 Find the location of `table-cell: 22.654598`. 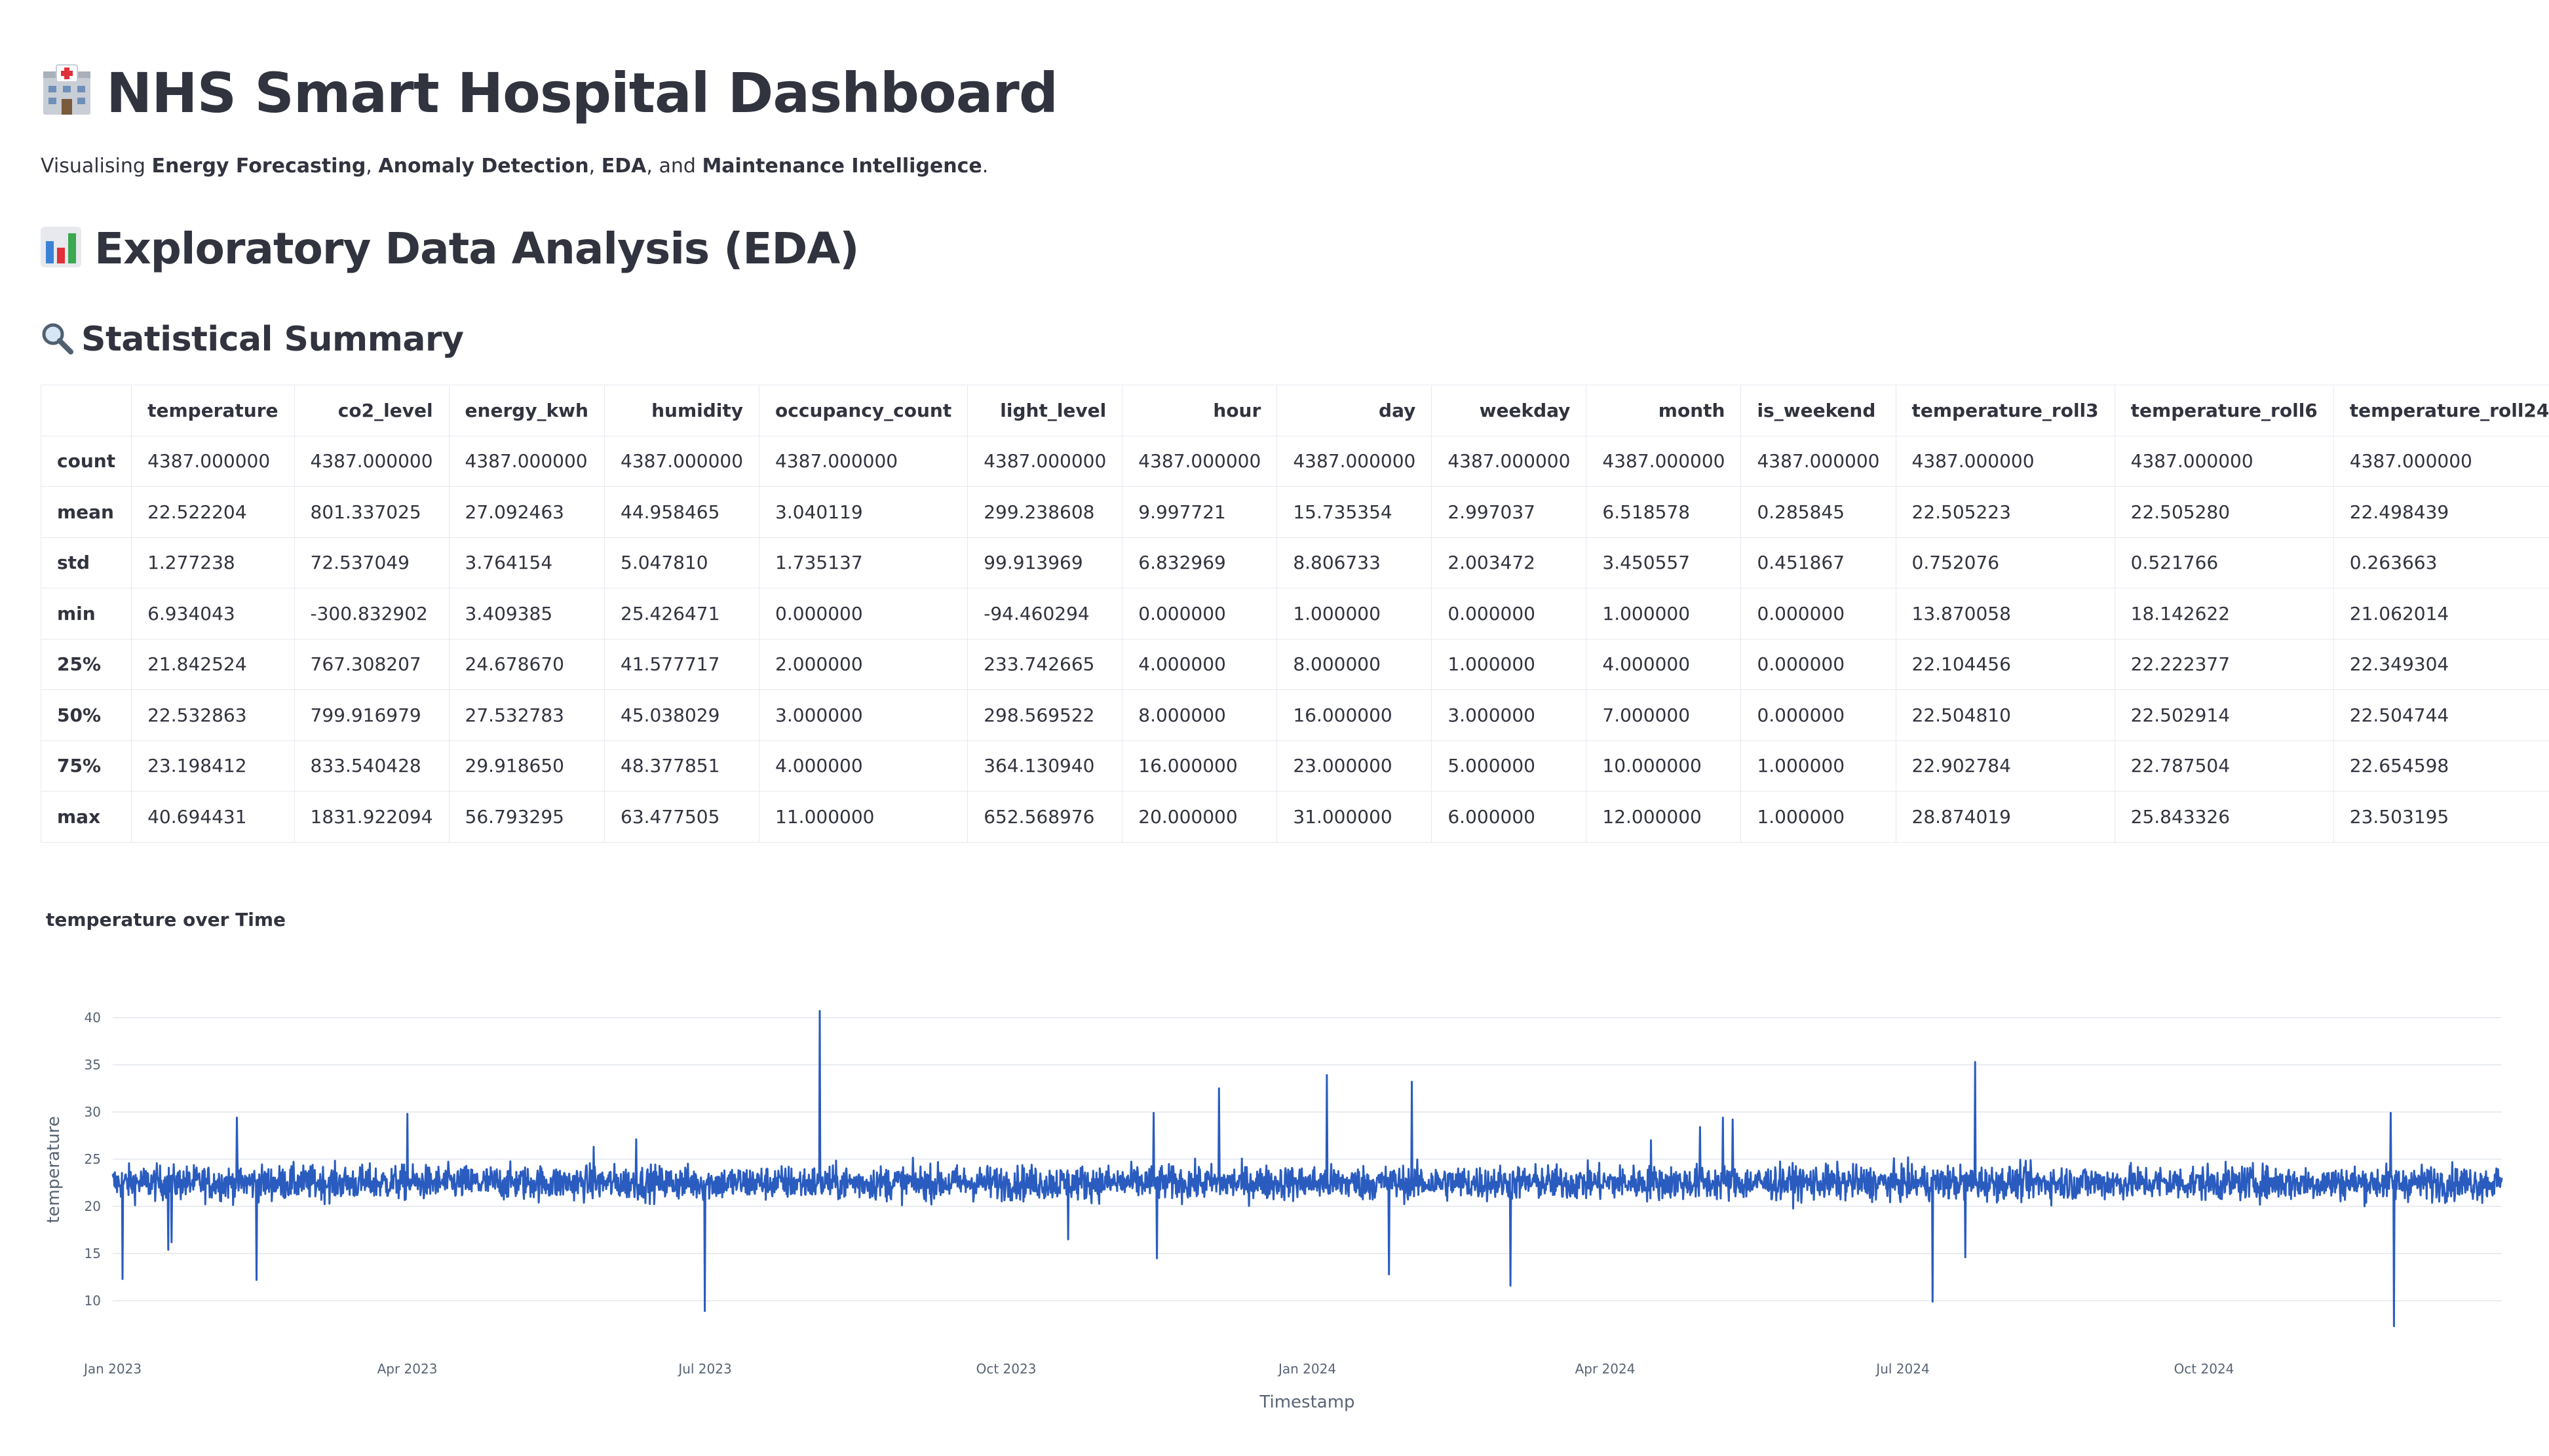

table-cell: 22.654598 is located at coordinates (2441, 766).